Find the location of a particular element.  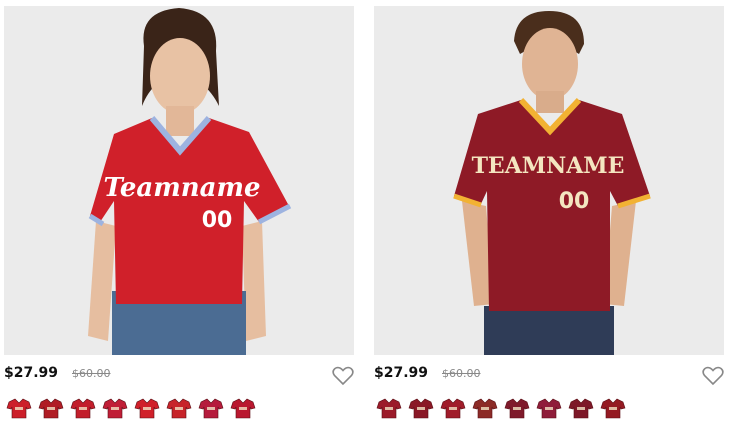

jersey-team-text: TEAMNAME is located at coordinates (548, 166).